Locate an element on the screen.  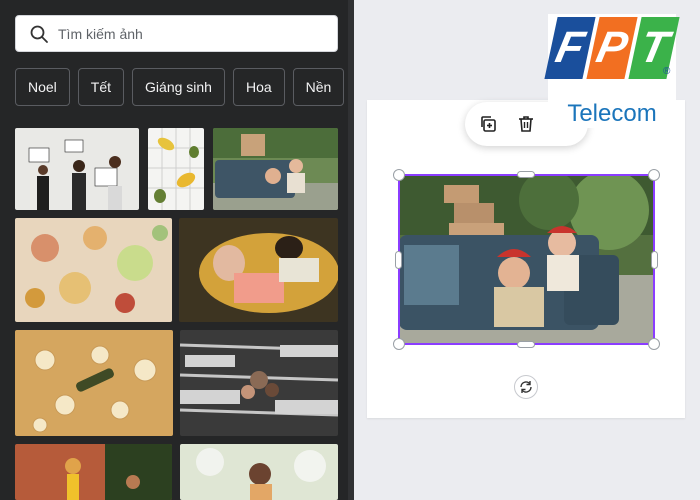
resize-handle-top-left is located at coordinates (399, 175).